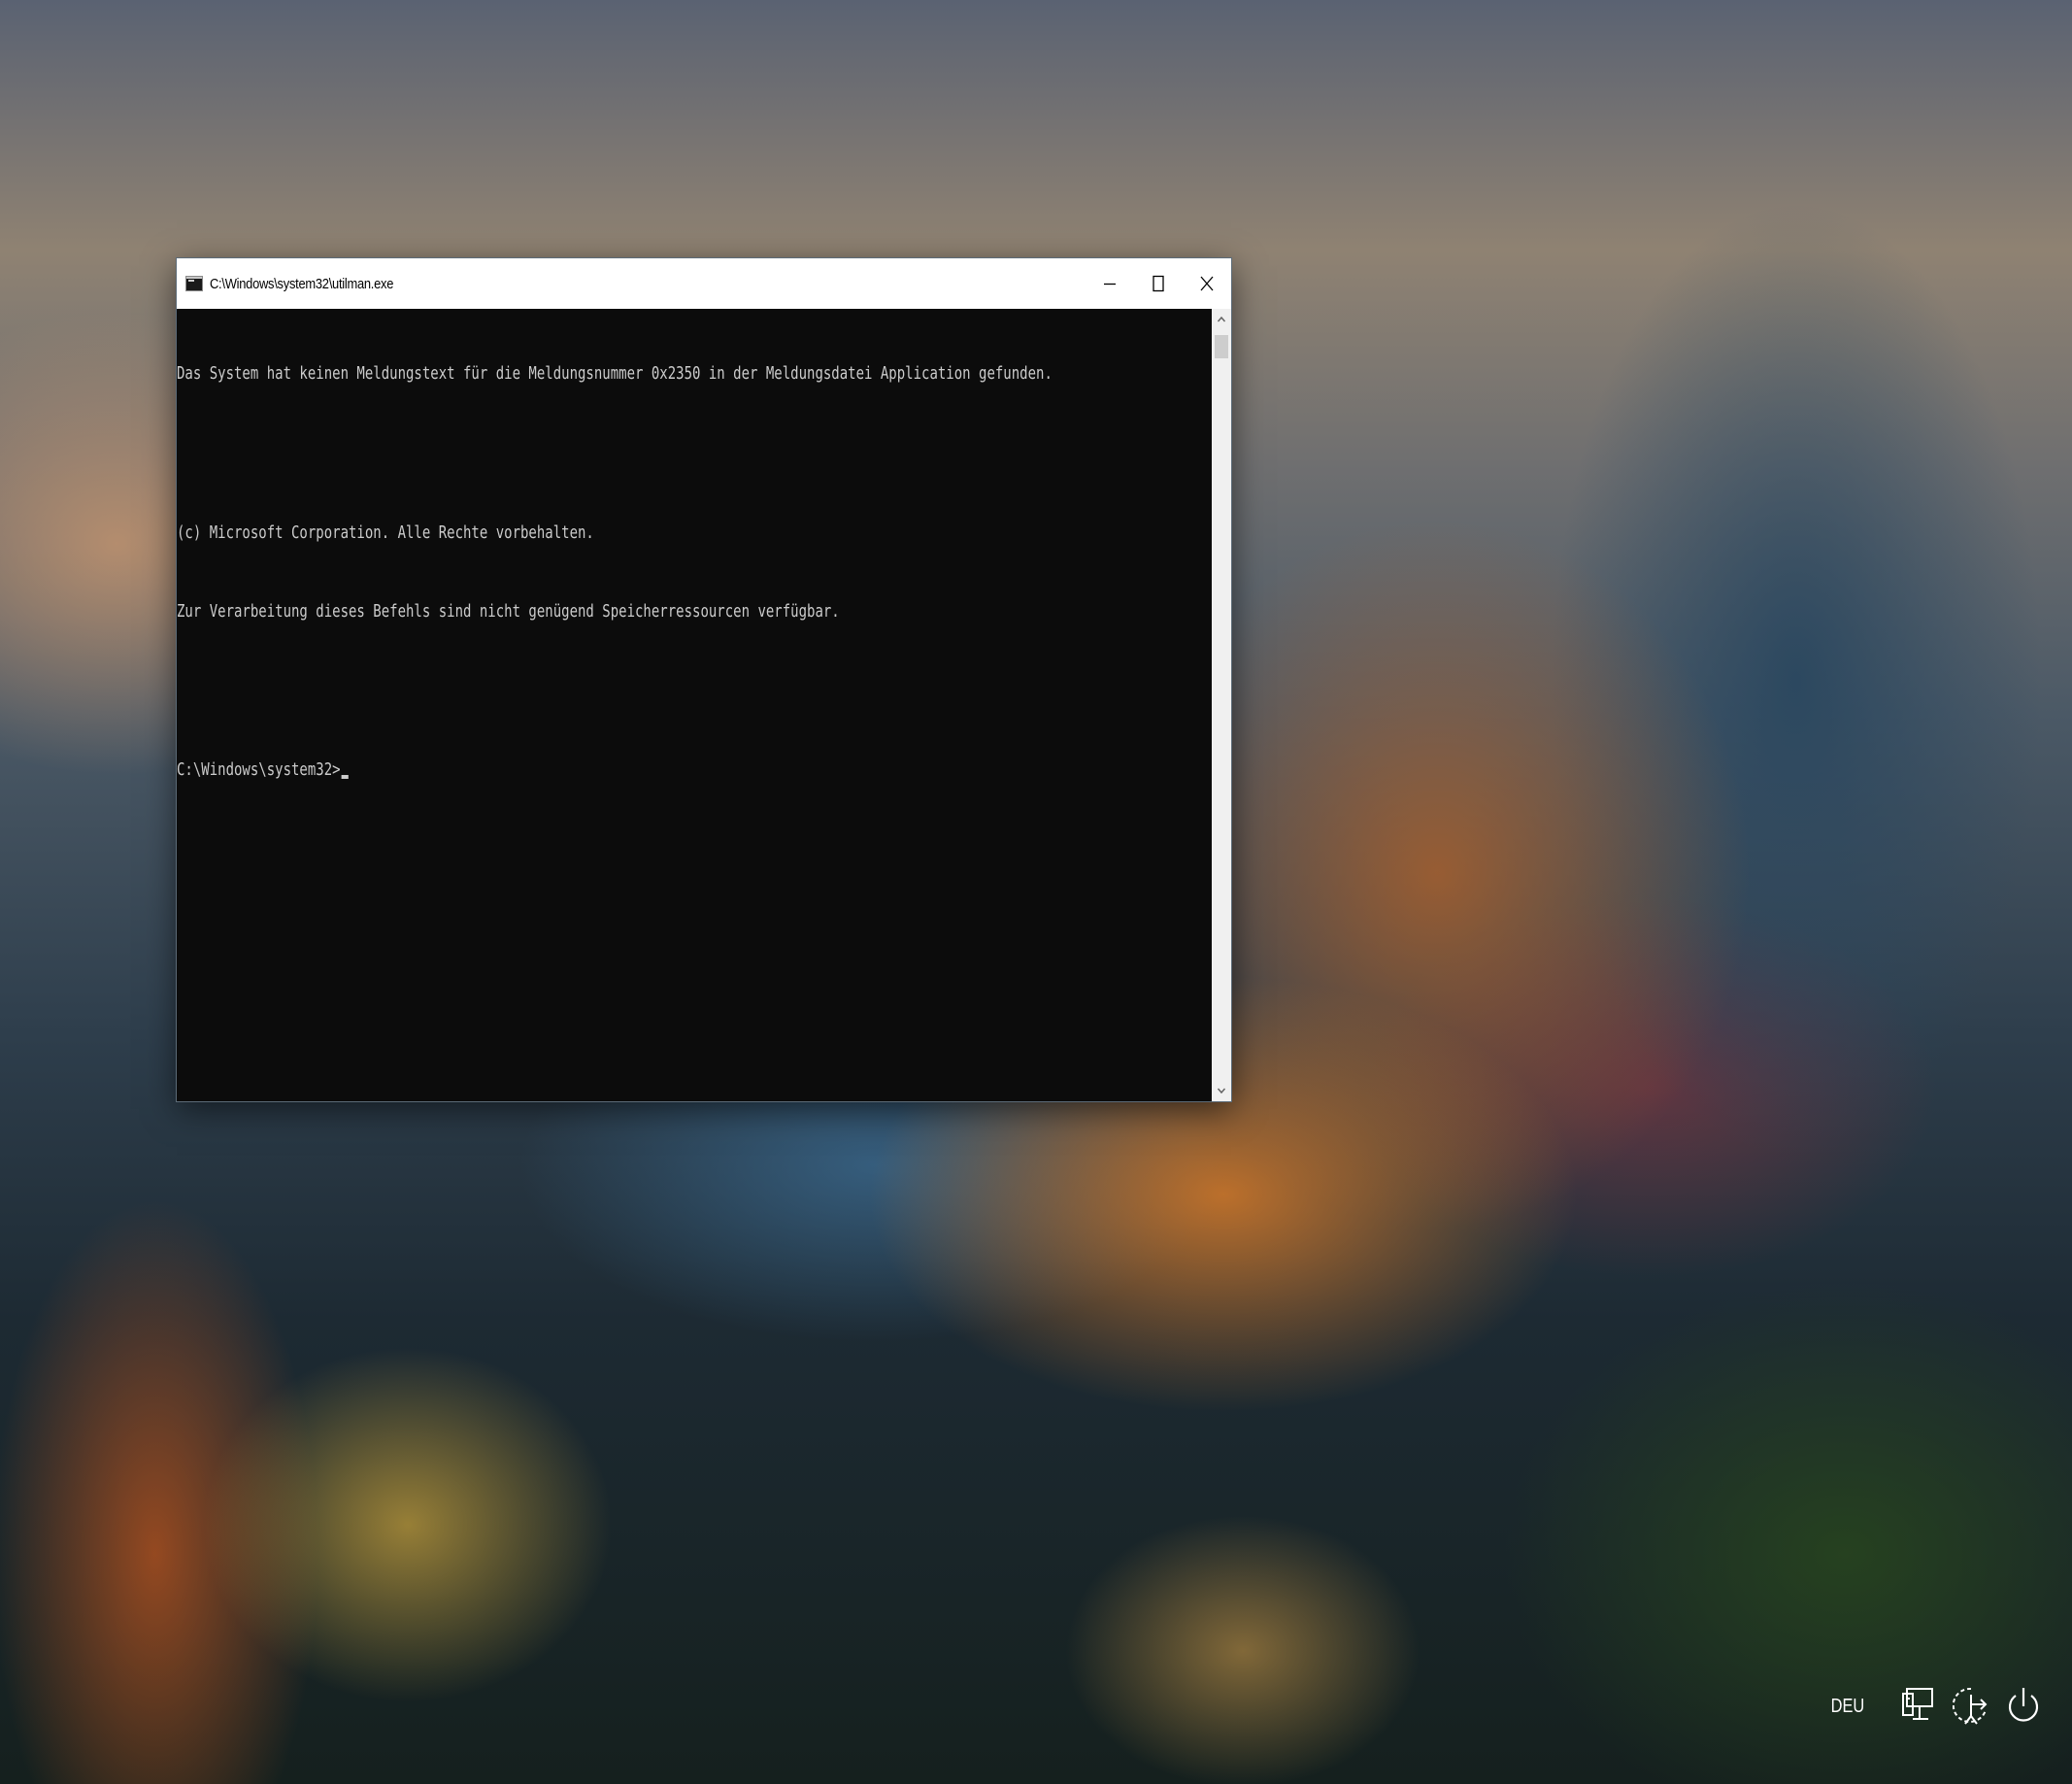 The height and width of the screenshot is (1784, 2072). I want to click on accessibility-button, so click(1971, 1706).